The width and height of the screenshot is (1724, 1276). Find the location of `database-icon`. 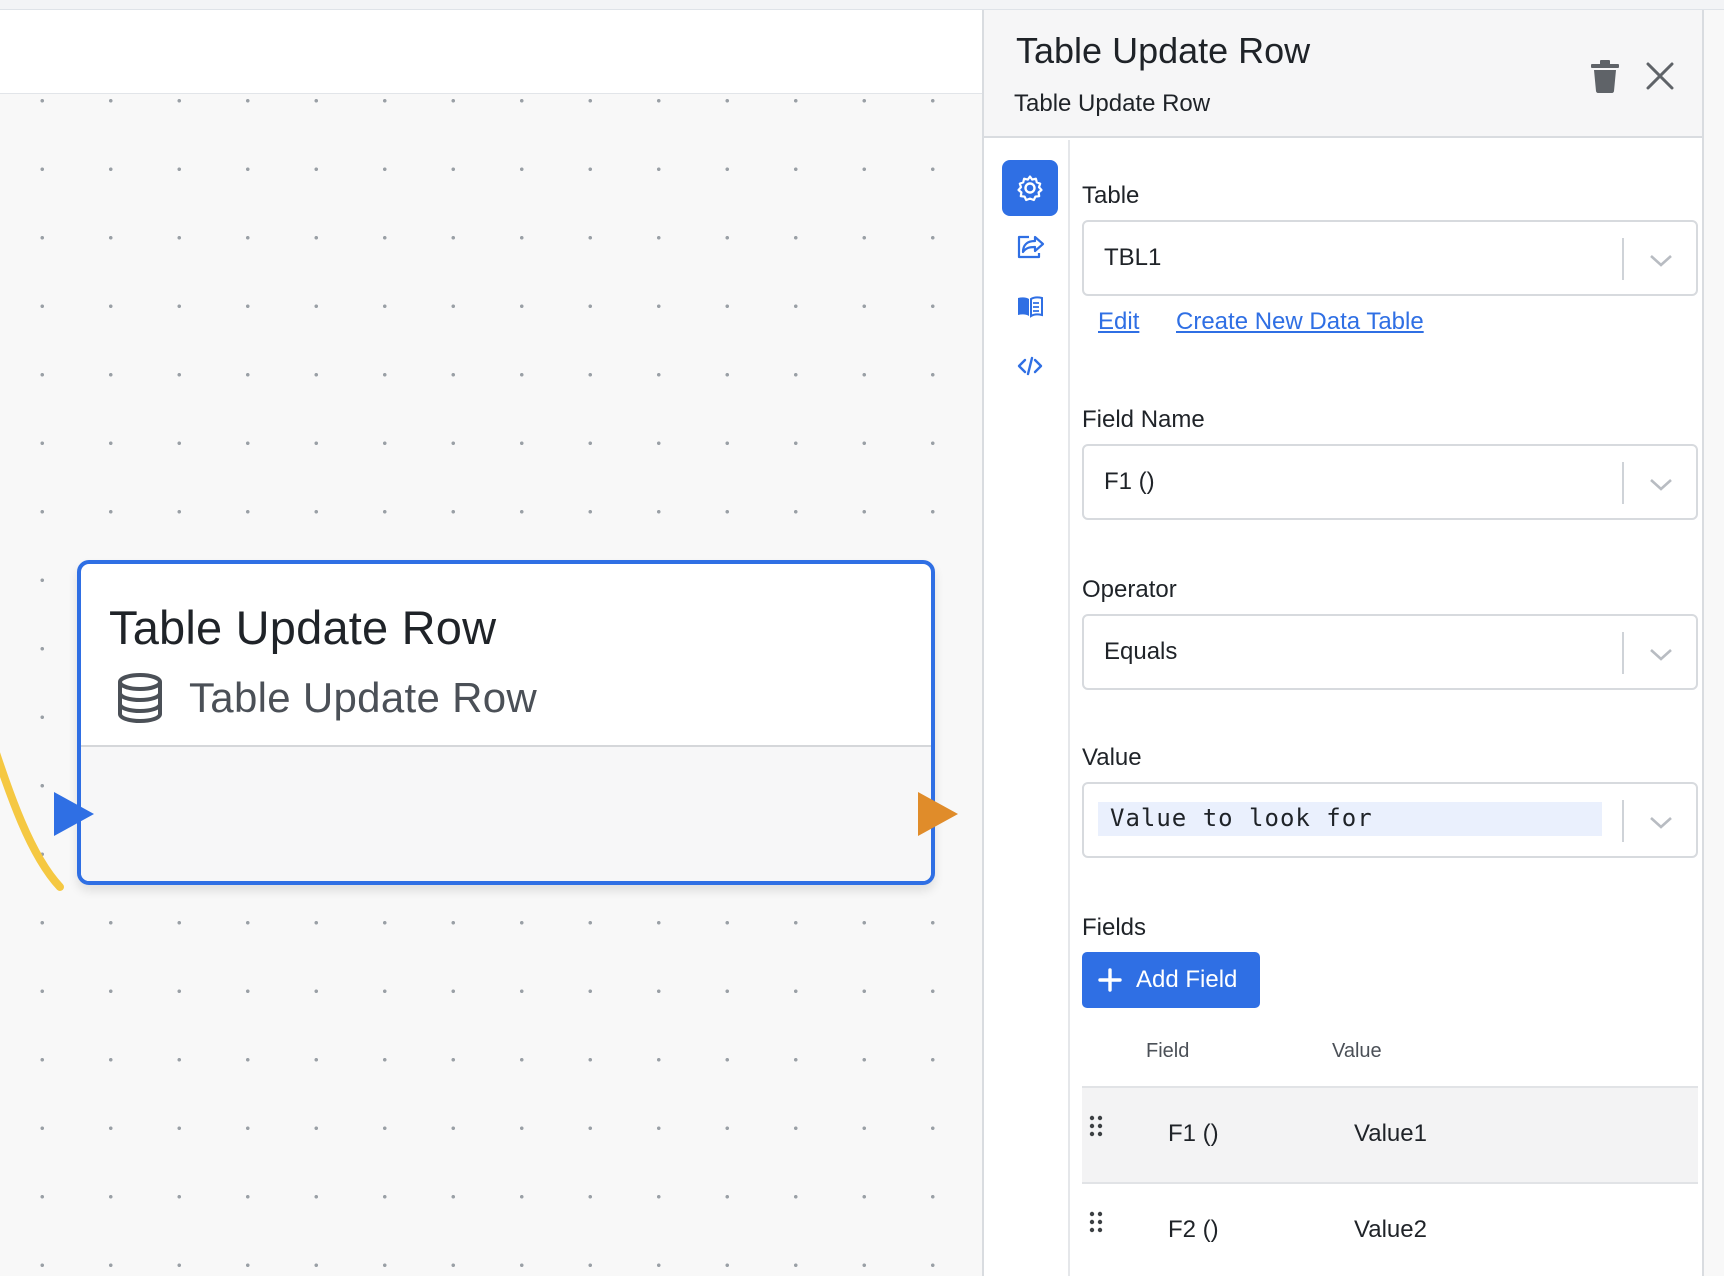

database-icon is located at coordinates (140, 698).